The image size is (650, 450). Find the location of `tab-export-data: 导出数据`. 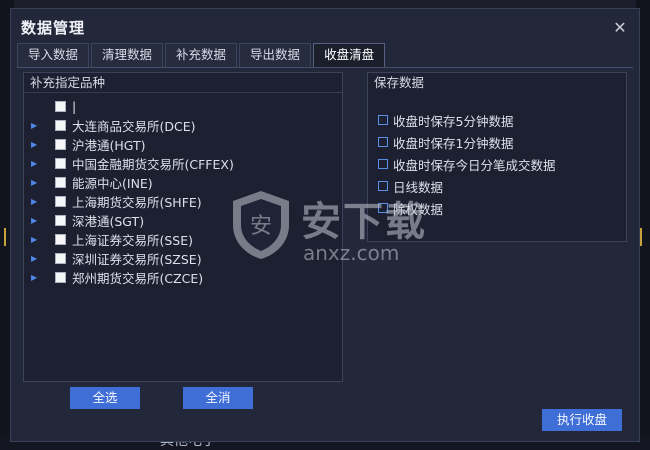

tab-export-data: 导出数据 is located at coordinates (275, 55).